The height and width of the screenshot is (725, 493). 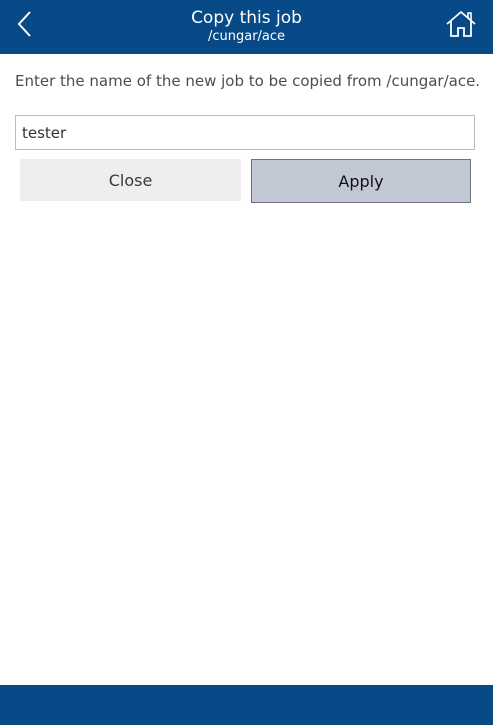 I want to click on footer-bar, so click(x=246, y=705).